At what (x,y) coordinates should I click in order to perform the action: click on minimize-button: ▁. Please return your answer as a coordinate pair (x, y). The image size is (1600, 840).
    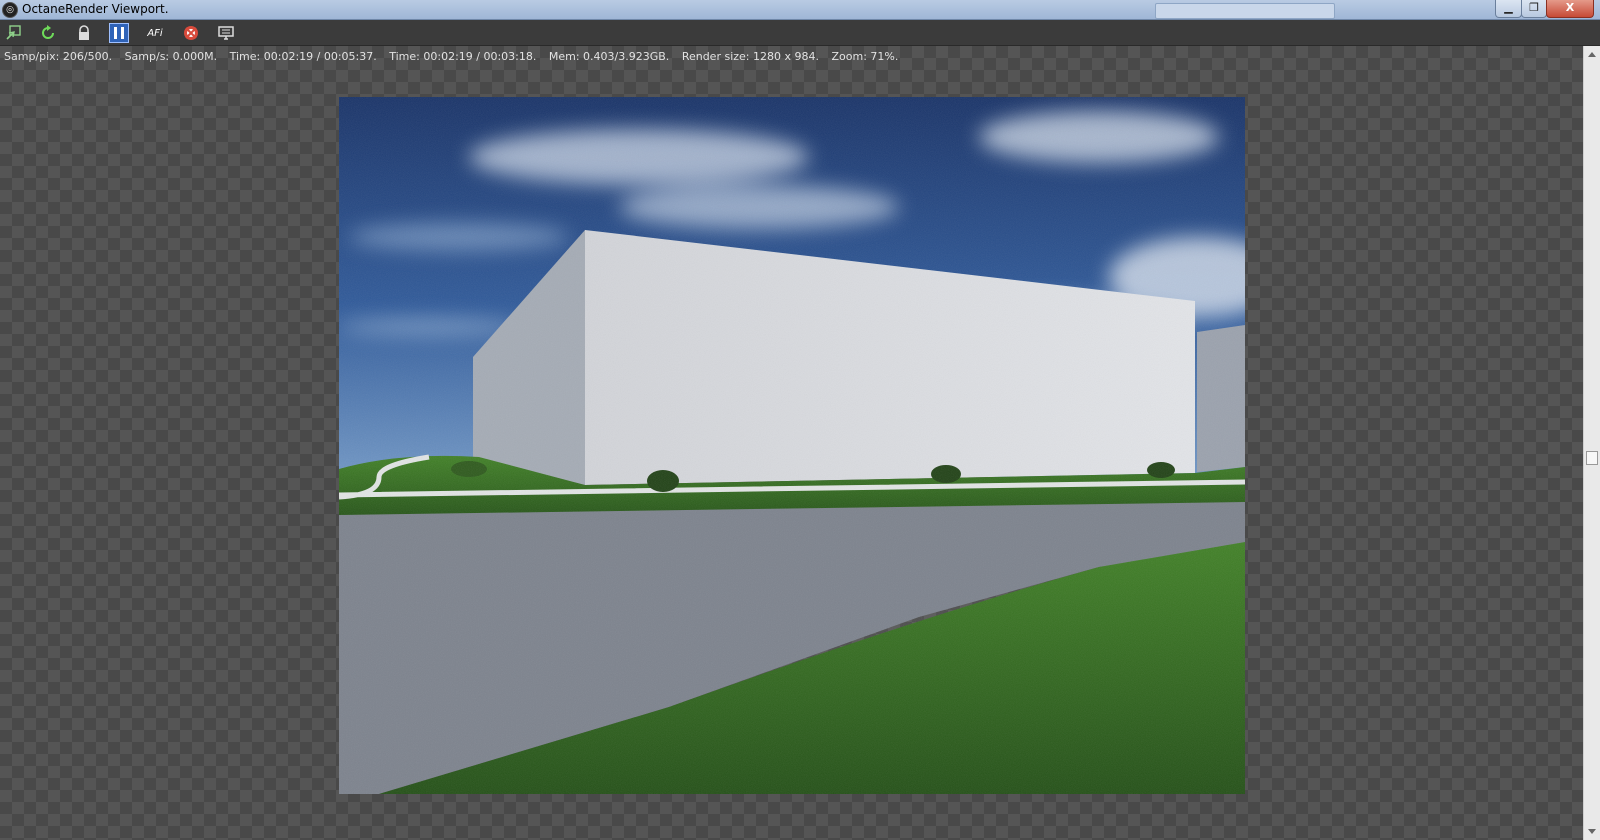
    Looking at the image, I should click on (1508, 9).